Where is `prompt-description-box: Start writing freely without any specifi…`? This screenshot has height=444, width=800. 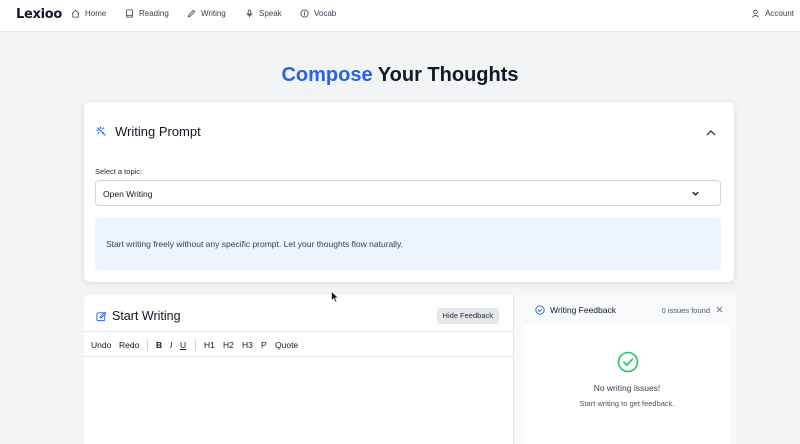
prompt-description-box: Start writing freely without any specifi… is located at coordinates (408, 244).